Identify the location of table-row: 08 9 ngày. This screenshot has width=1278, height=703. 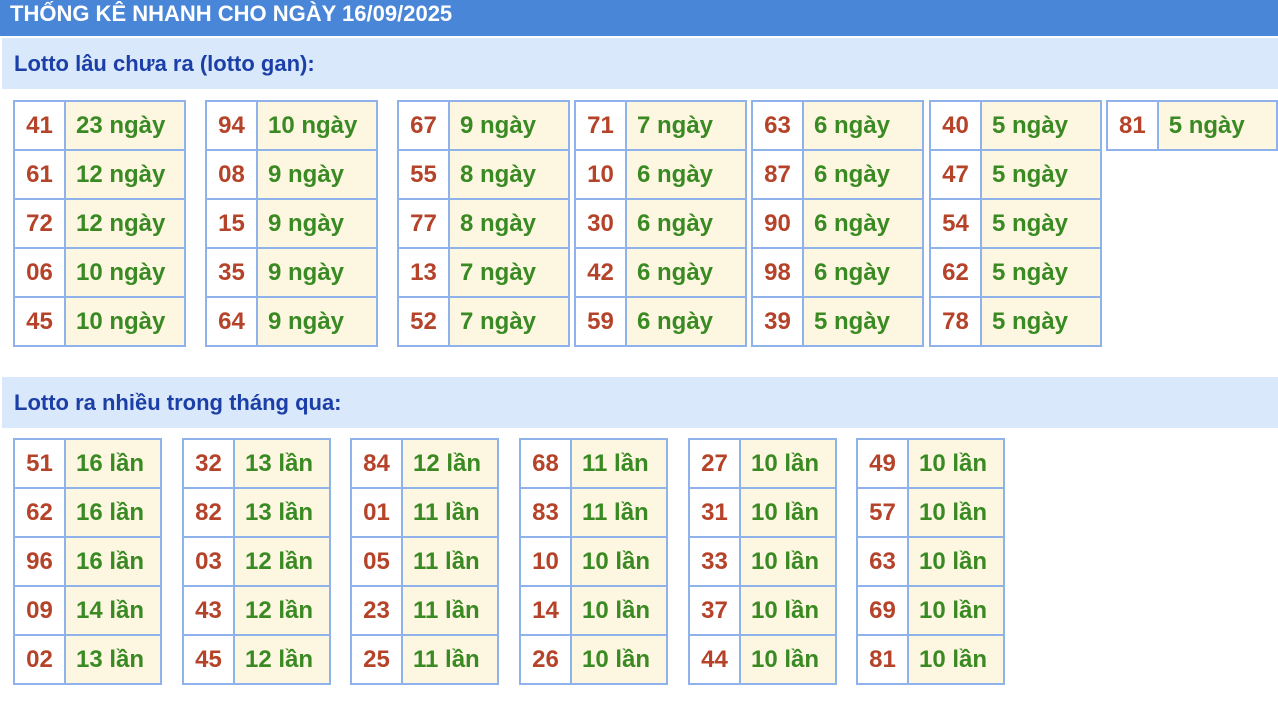
(291, 174).